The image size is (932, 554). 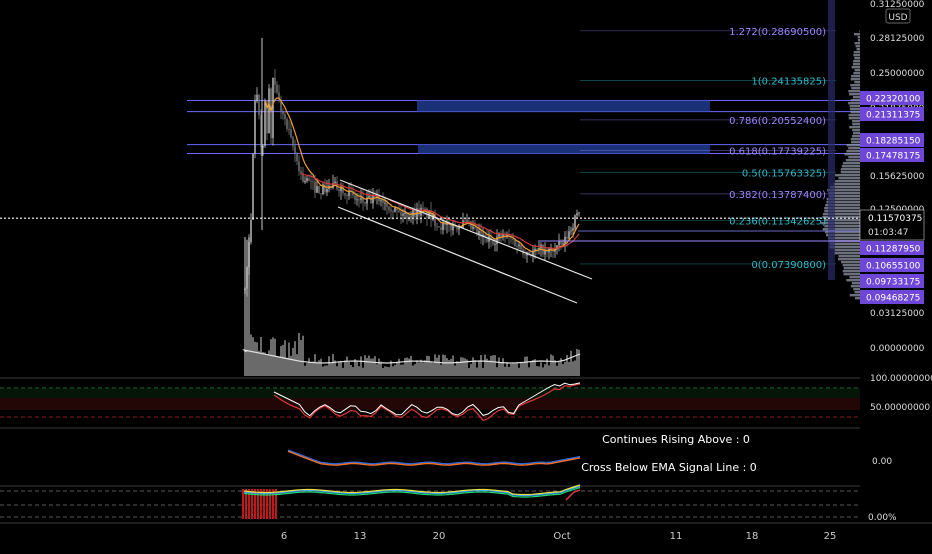 I want to click on zone-price-label: 0.18285150, so click(x=893, y=142).